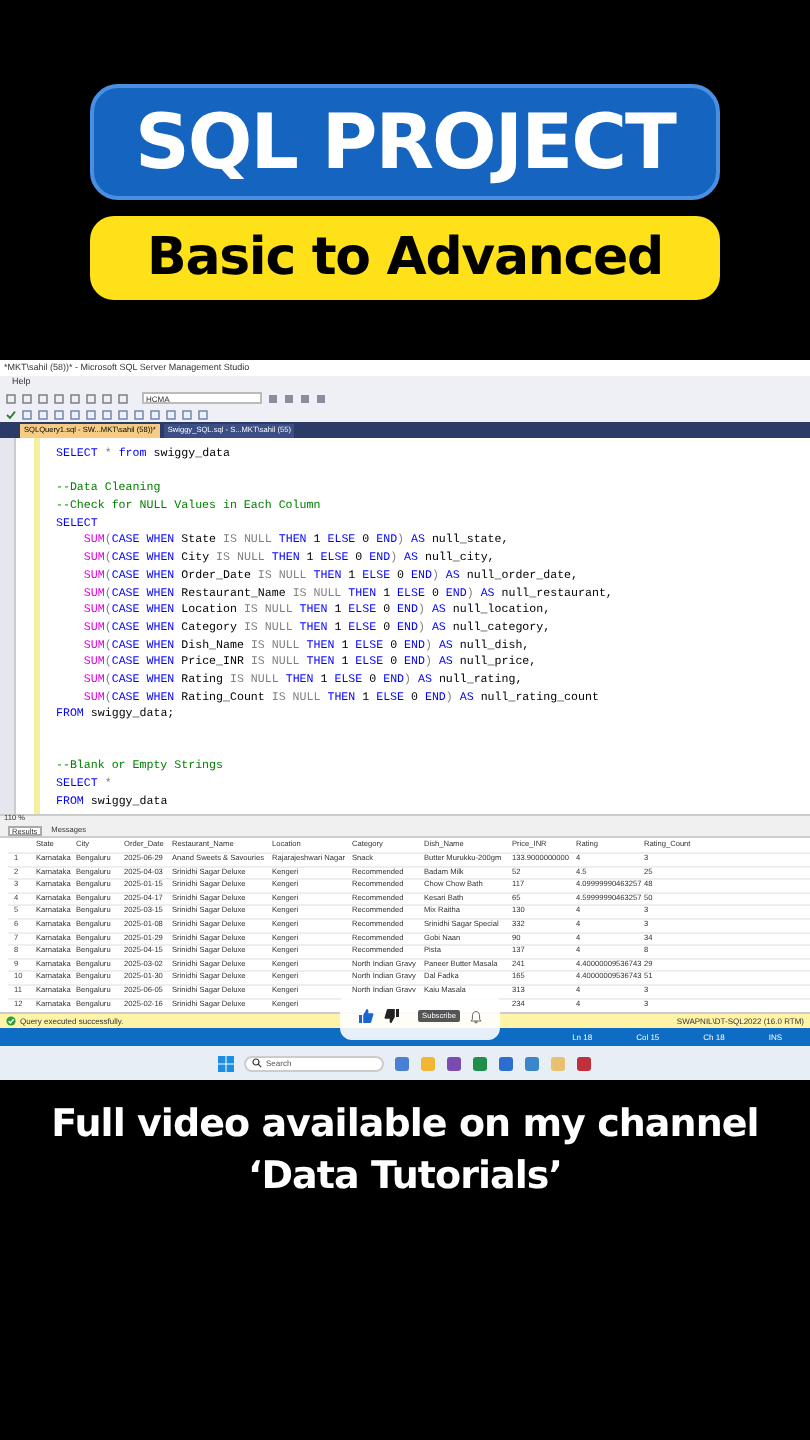 The image size is (810, 1440). What do you see at coordinates (392, 1016) in the screenshot?
I see `thumbs-down-icon` at bounding box center [392, 1016].